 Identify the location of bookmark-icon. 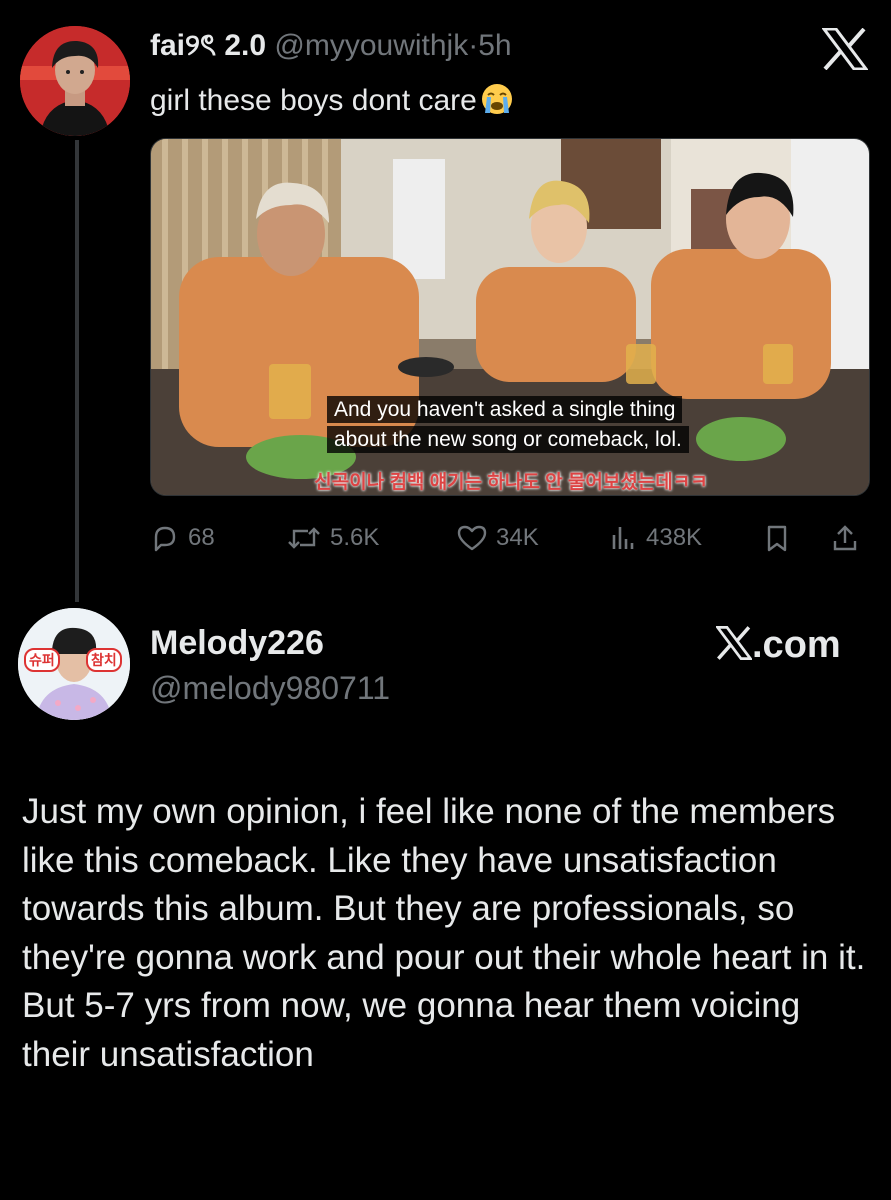
(777, 538).